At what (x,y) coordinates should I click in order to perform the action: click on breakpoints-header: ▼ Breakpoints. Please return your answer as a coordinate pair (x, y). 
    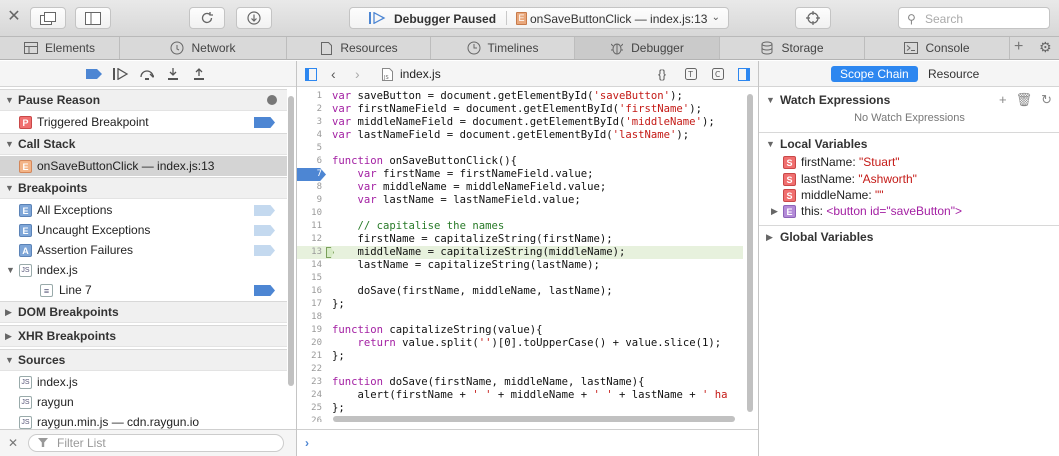
    Looking at the image, I should click on (143, 188).